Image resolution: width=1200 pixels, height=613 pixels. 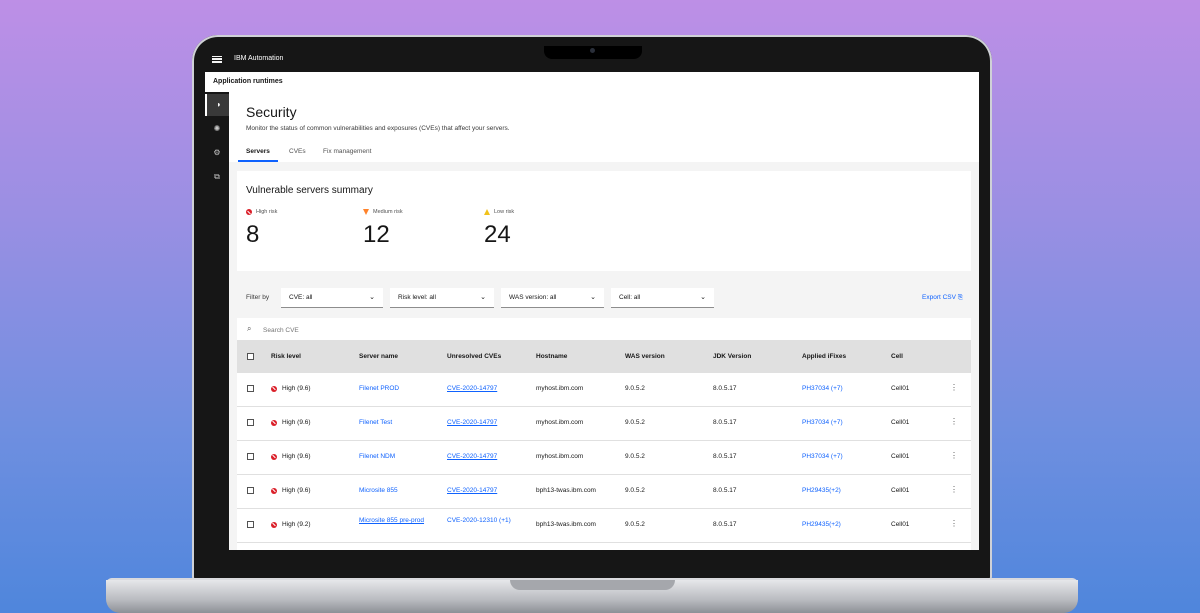 I want to click on brand-name: IBM Automation, so click(x=259, y=58).